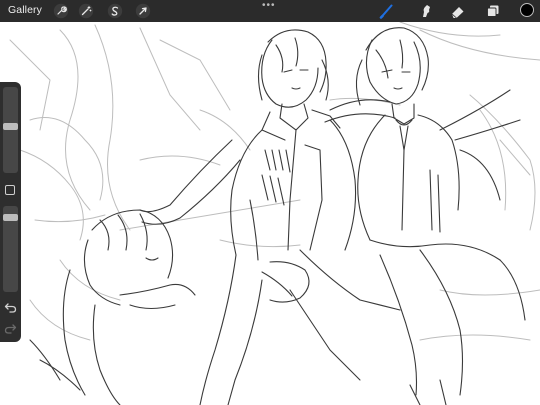 The height and width of the screenshot is (405, 540). Describe the element at coordinates (10, 217) in the screenshot. I see `opacity-thumb` at that location.